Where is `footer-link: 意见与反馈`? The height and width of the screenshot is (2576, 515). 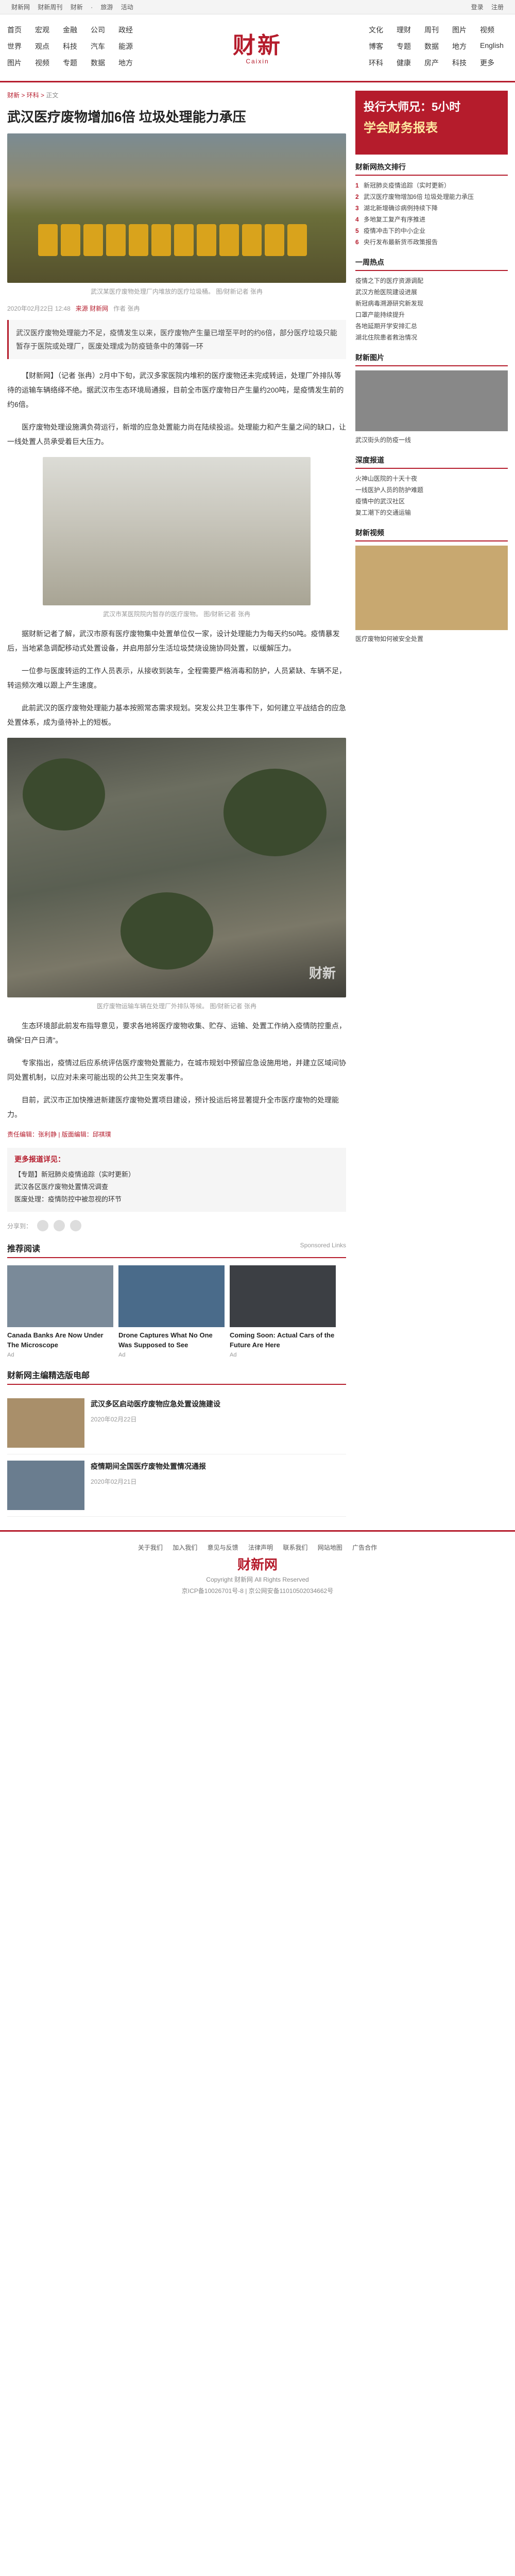 footer-link: 意见与反馈 is located at coordinates (223, 1547).